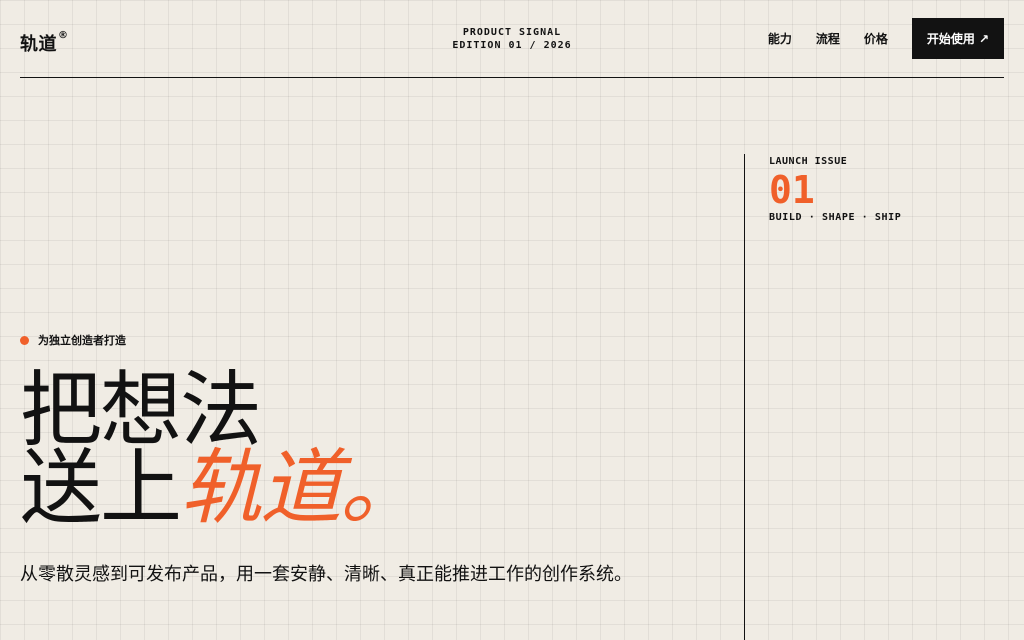 The width and height of the screenshot is (1024, 640). Describe the element at coordinates (744, 397) in the screenshot. I see `vertical-divider` at that location.